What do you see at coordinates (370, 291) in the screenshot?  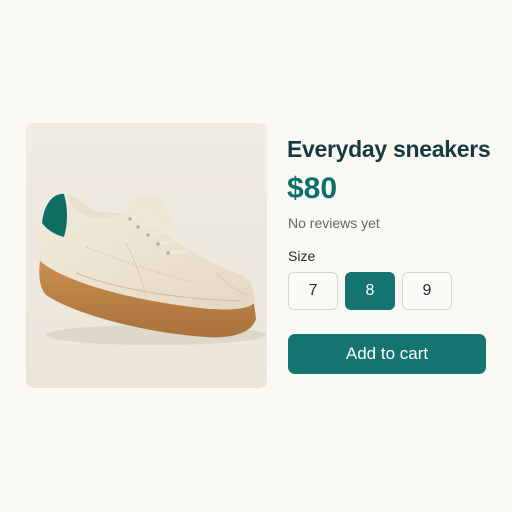 I see `size-option-8: 8` at bounding box center [370, 291].